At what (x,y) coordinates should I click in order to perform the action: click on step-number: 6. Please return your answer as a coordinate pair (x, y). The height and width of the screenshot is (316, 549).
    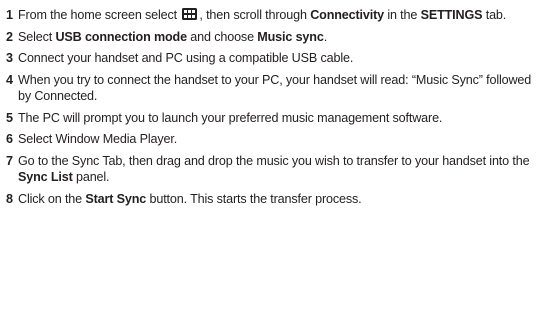
    Looking at the image, I should click on (9, 139).